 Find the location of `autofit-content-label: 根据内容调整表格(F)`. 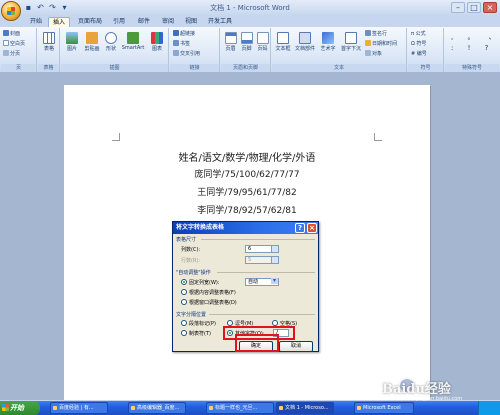

autofit-content-label: 根据内容调整表格(F) is located at coordinates (212, 293).